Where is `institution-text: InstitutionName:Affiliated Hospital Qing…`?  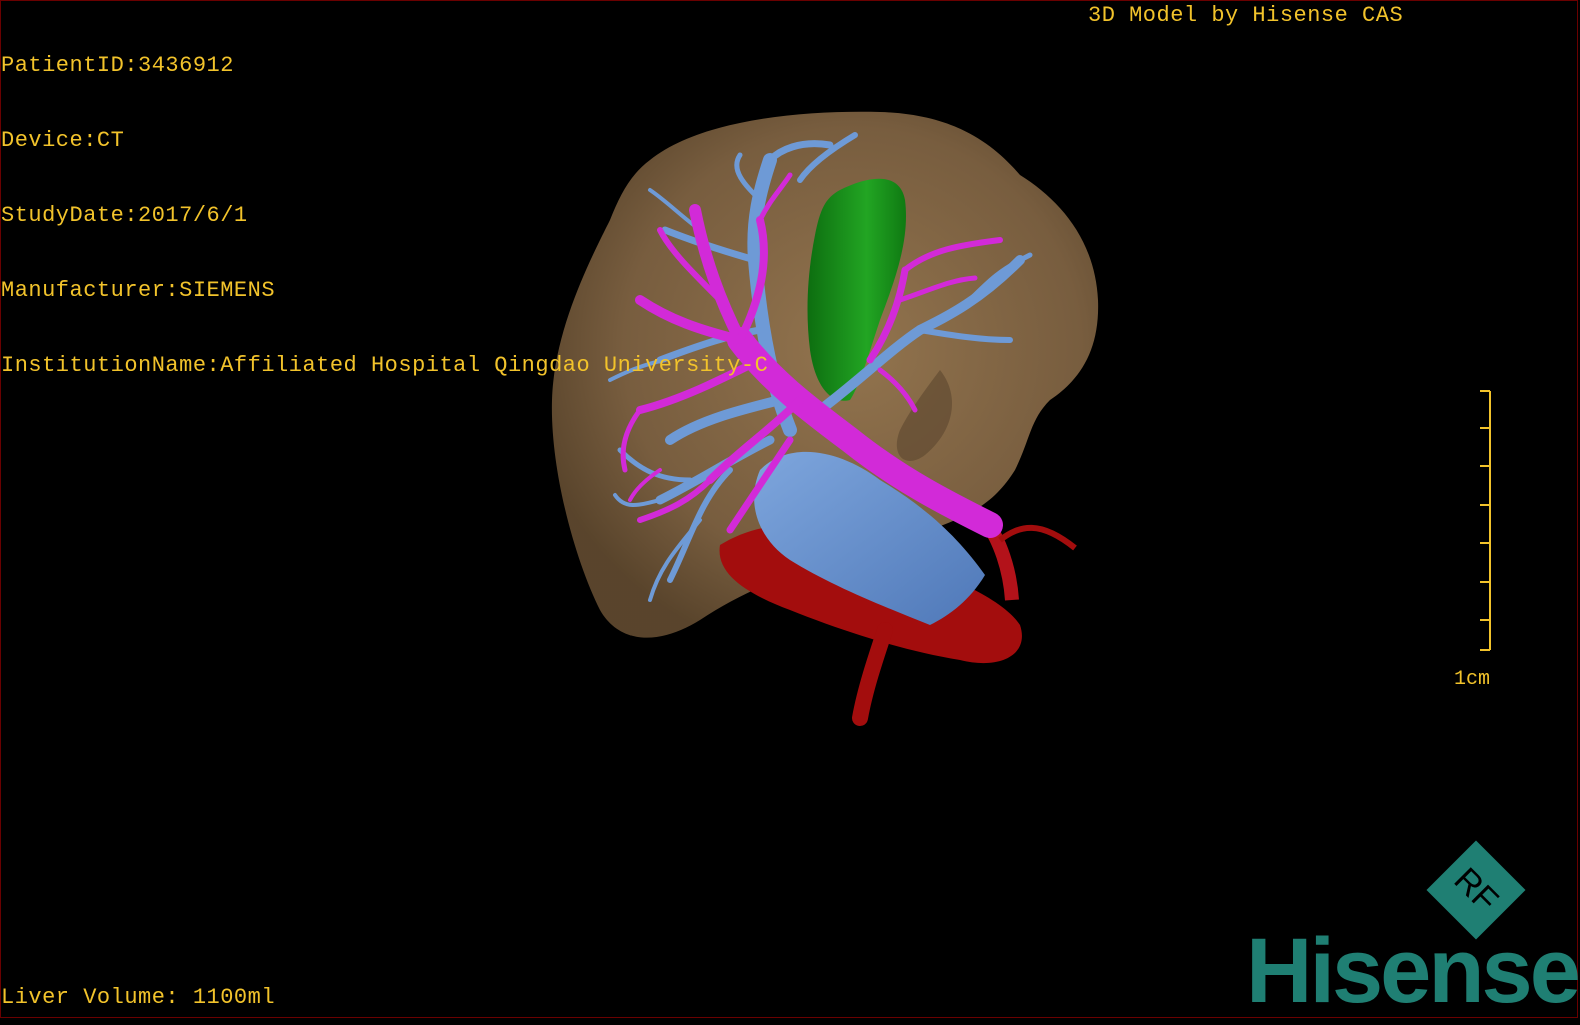 institution-text: InstitutionName:Affiliated Hospital Qing… is located at coordinates (385, 365).